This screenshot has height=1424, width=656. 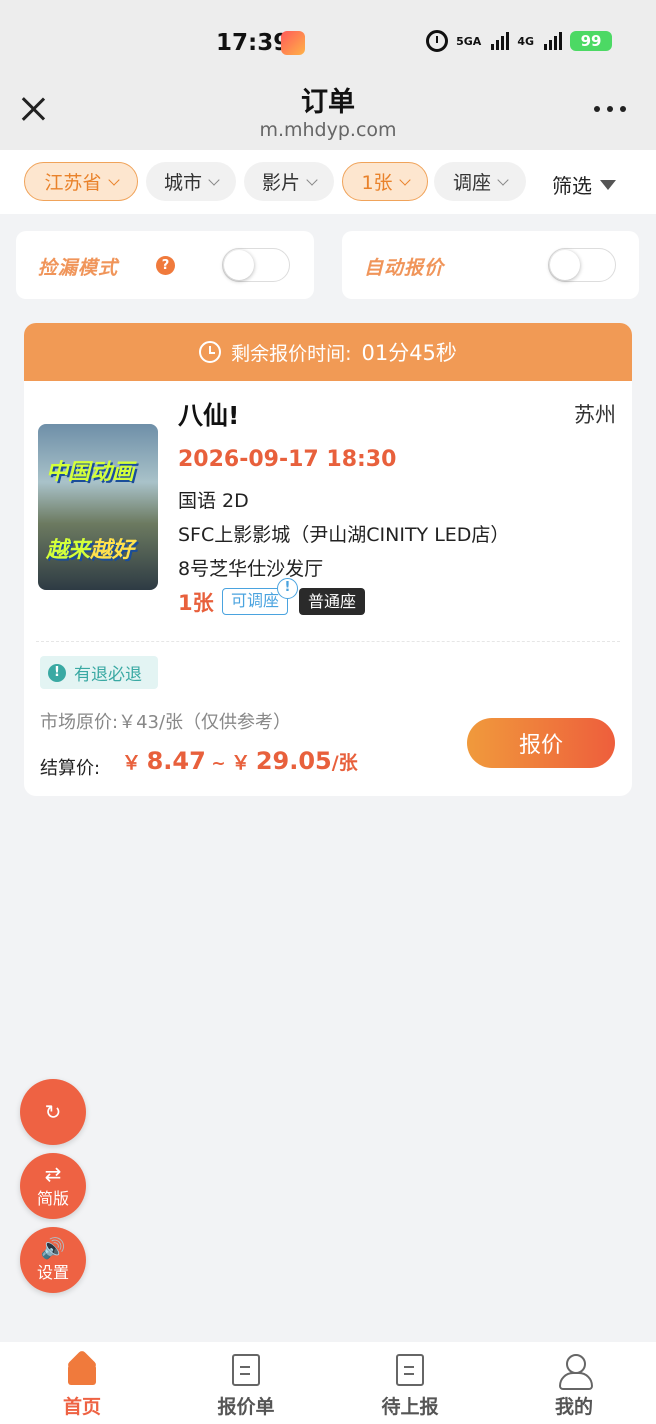 I want to click on timer-label: 剩余报价时间:, so click(x=291, y=353).